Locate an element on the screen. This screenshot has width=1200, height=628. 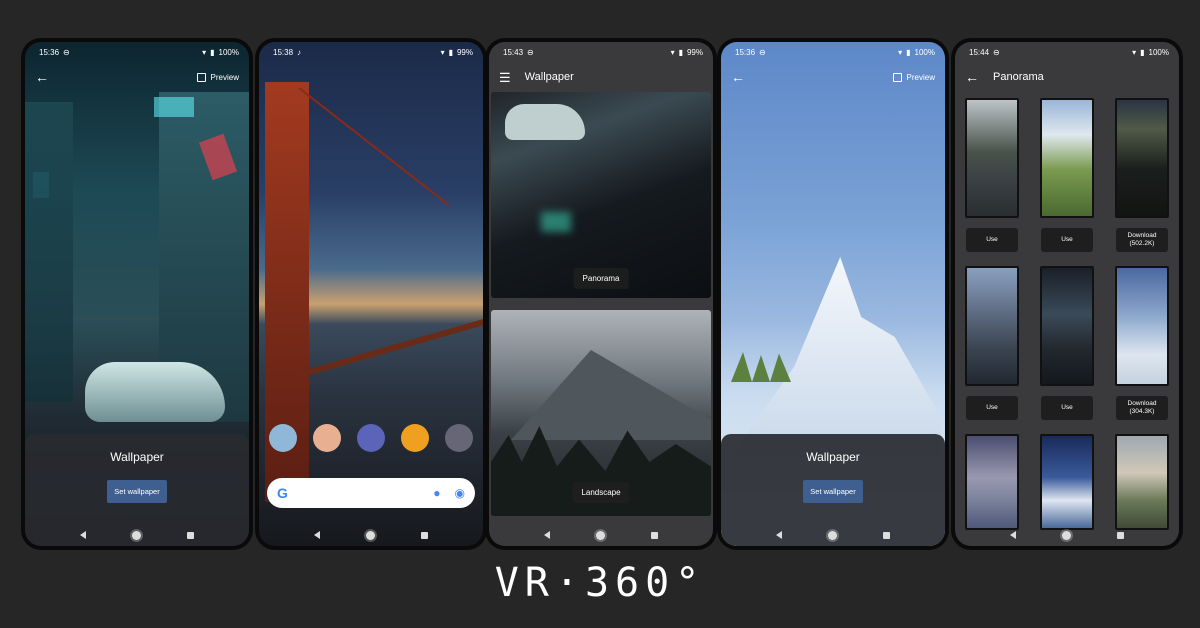
mountain-peak is located at coordinates (836, 357).